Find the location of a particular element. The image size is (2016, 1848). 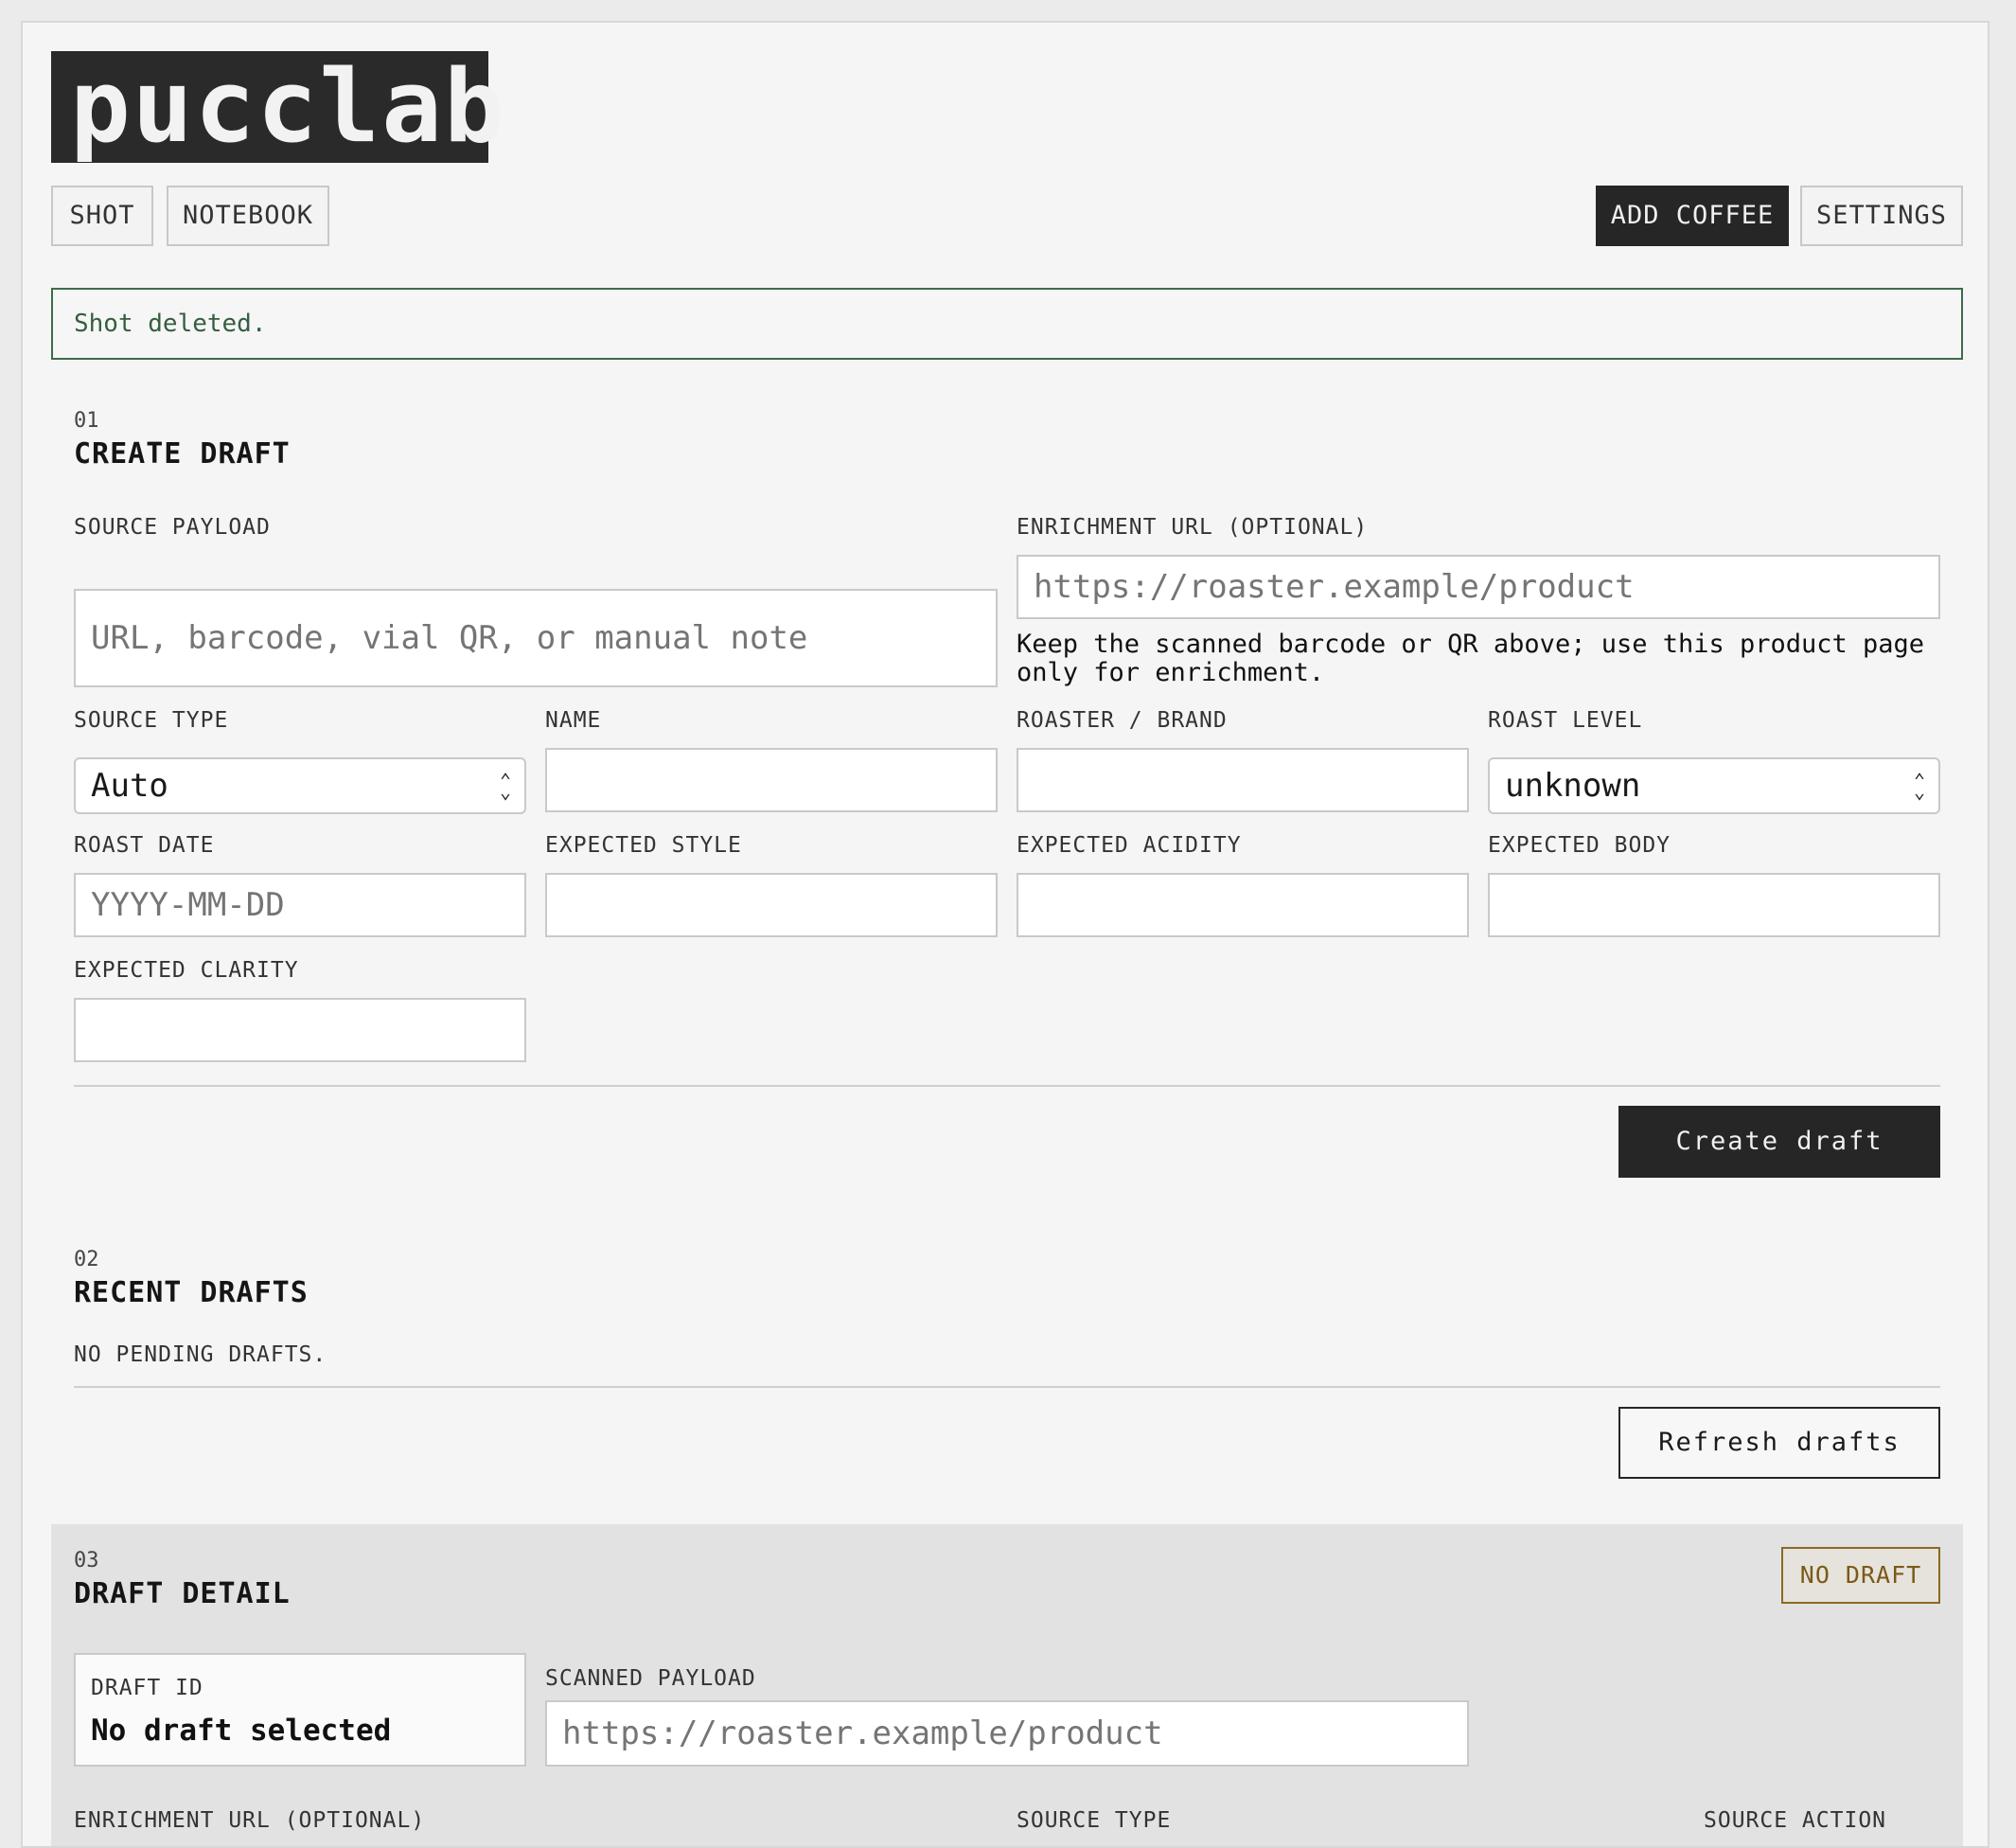

expected-body-input is located at coordinates (1714, 905).